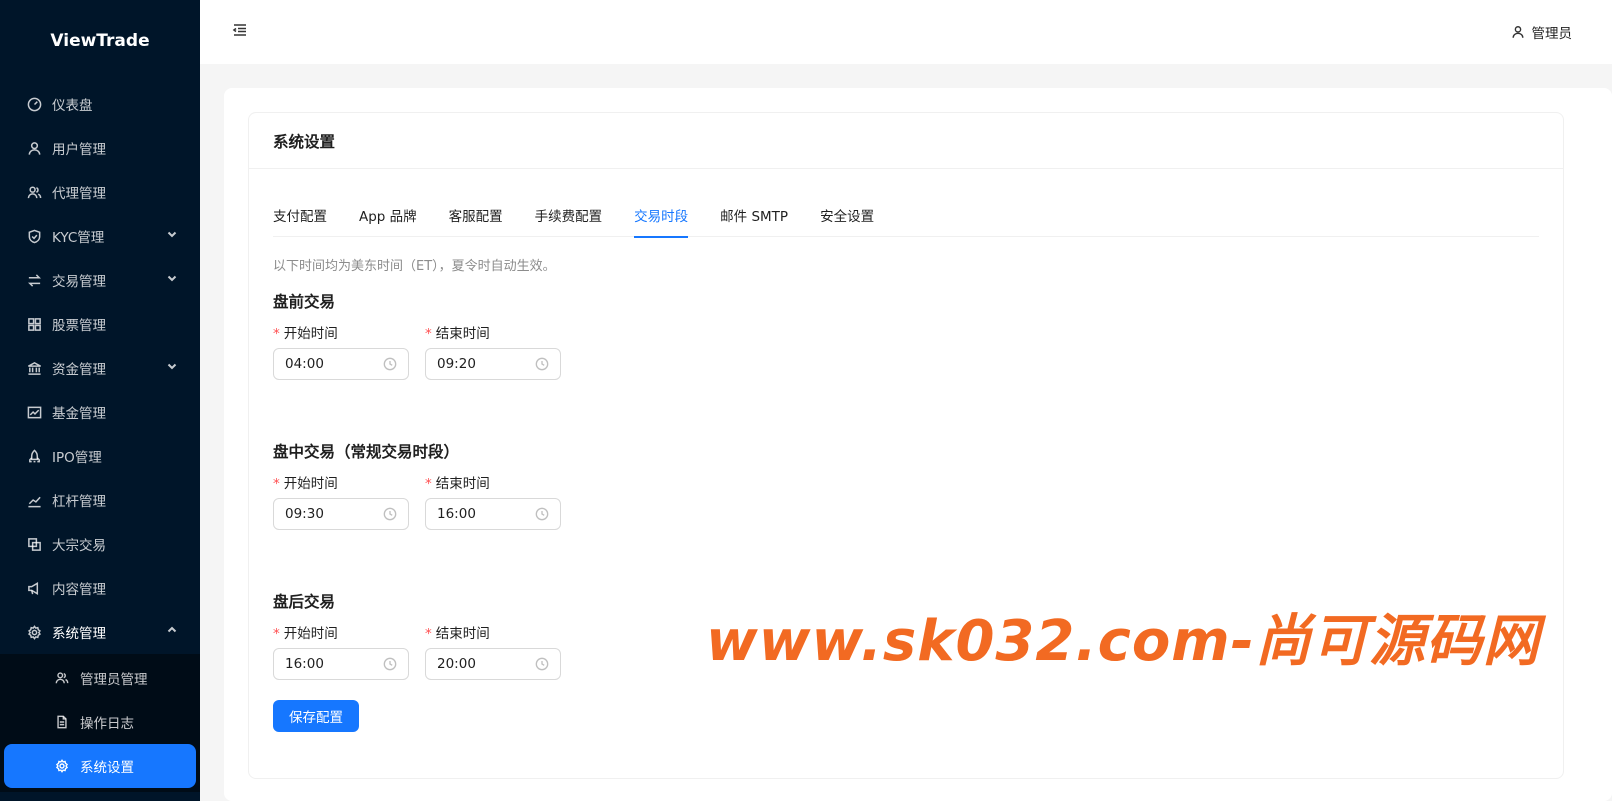 This screenshot has width=1612, height=801. Describe the element at coordinates (34, 544) in the screenshot. I see `block-icon` at that location.